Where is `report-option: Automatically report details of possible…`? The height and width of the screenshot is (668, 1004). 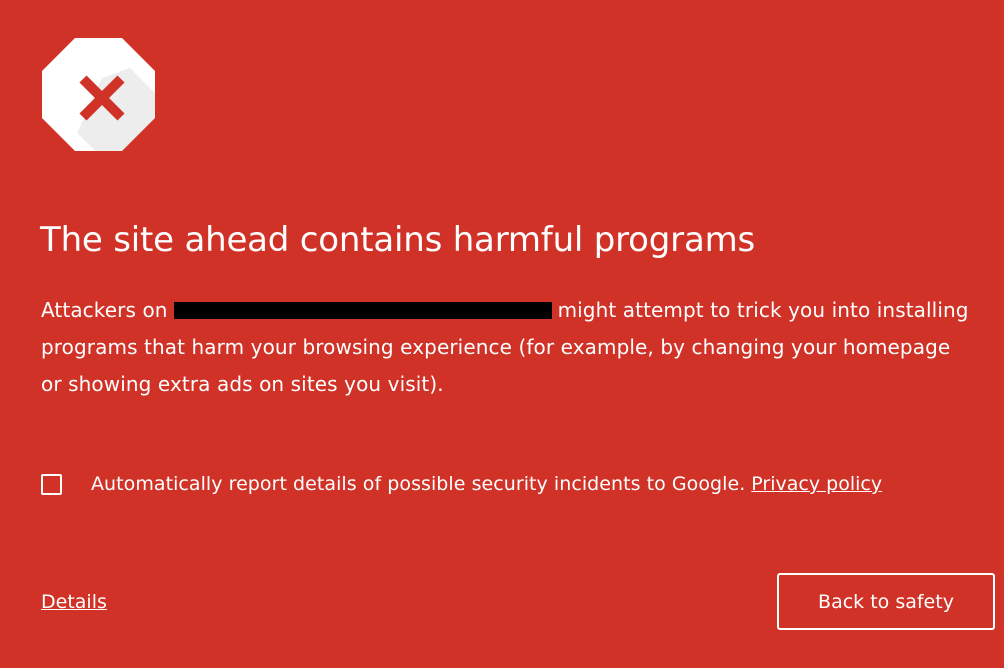
report-option: Automatically report details of possible… is located at coordinates (461, 484).